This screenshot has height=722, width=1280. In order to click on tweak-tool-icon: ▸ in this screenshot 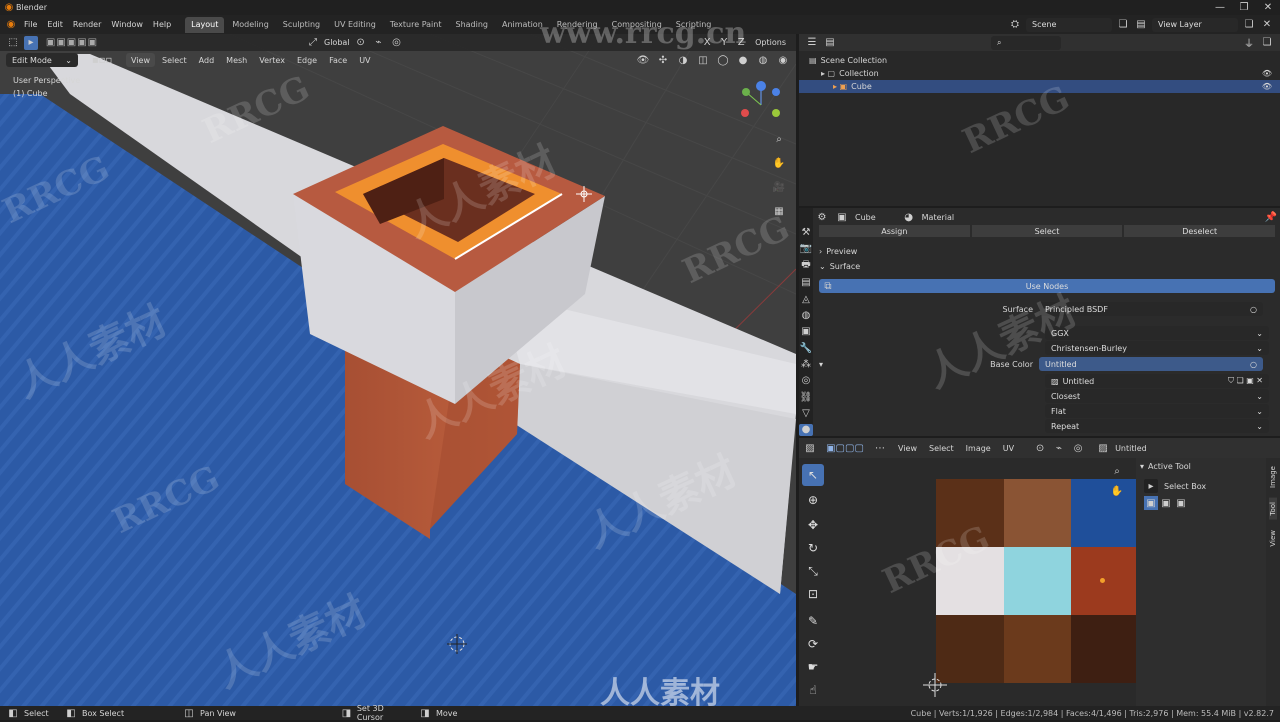, I will do `click(31, 42)`.